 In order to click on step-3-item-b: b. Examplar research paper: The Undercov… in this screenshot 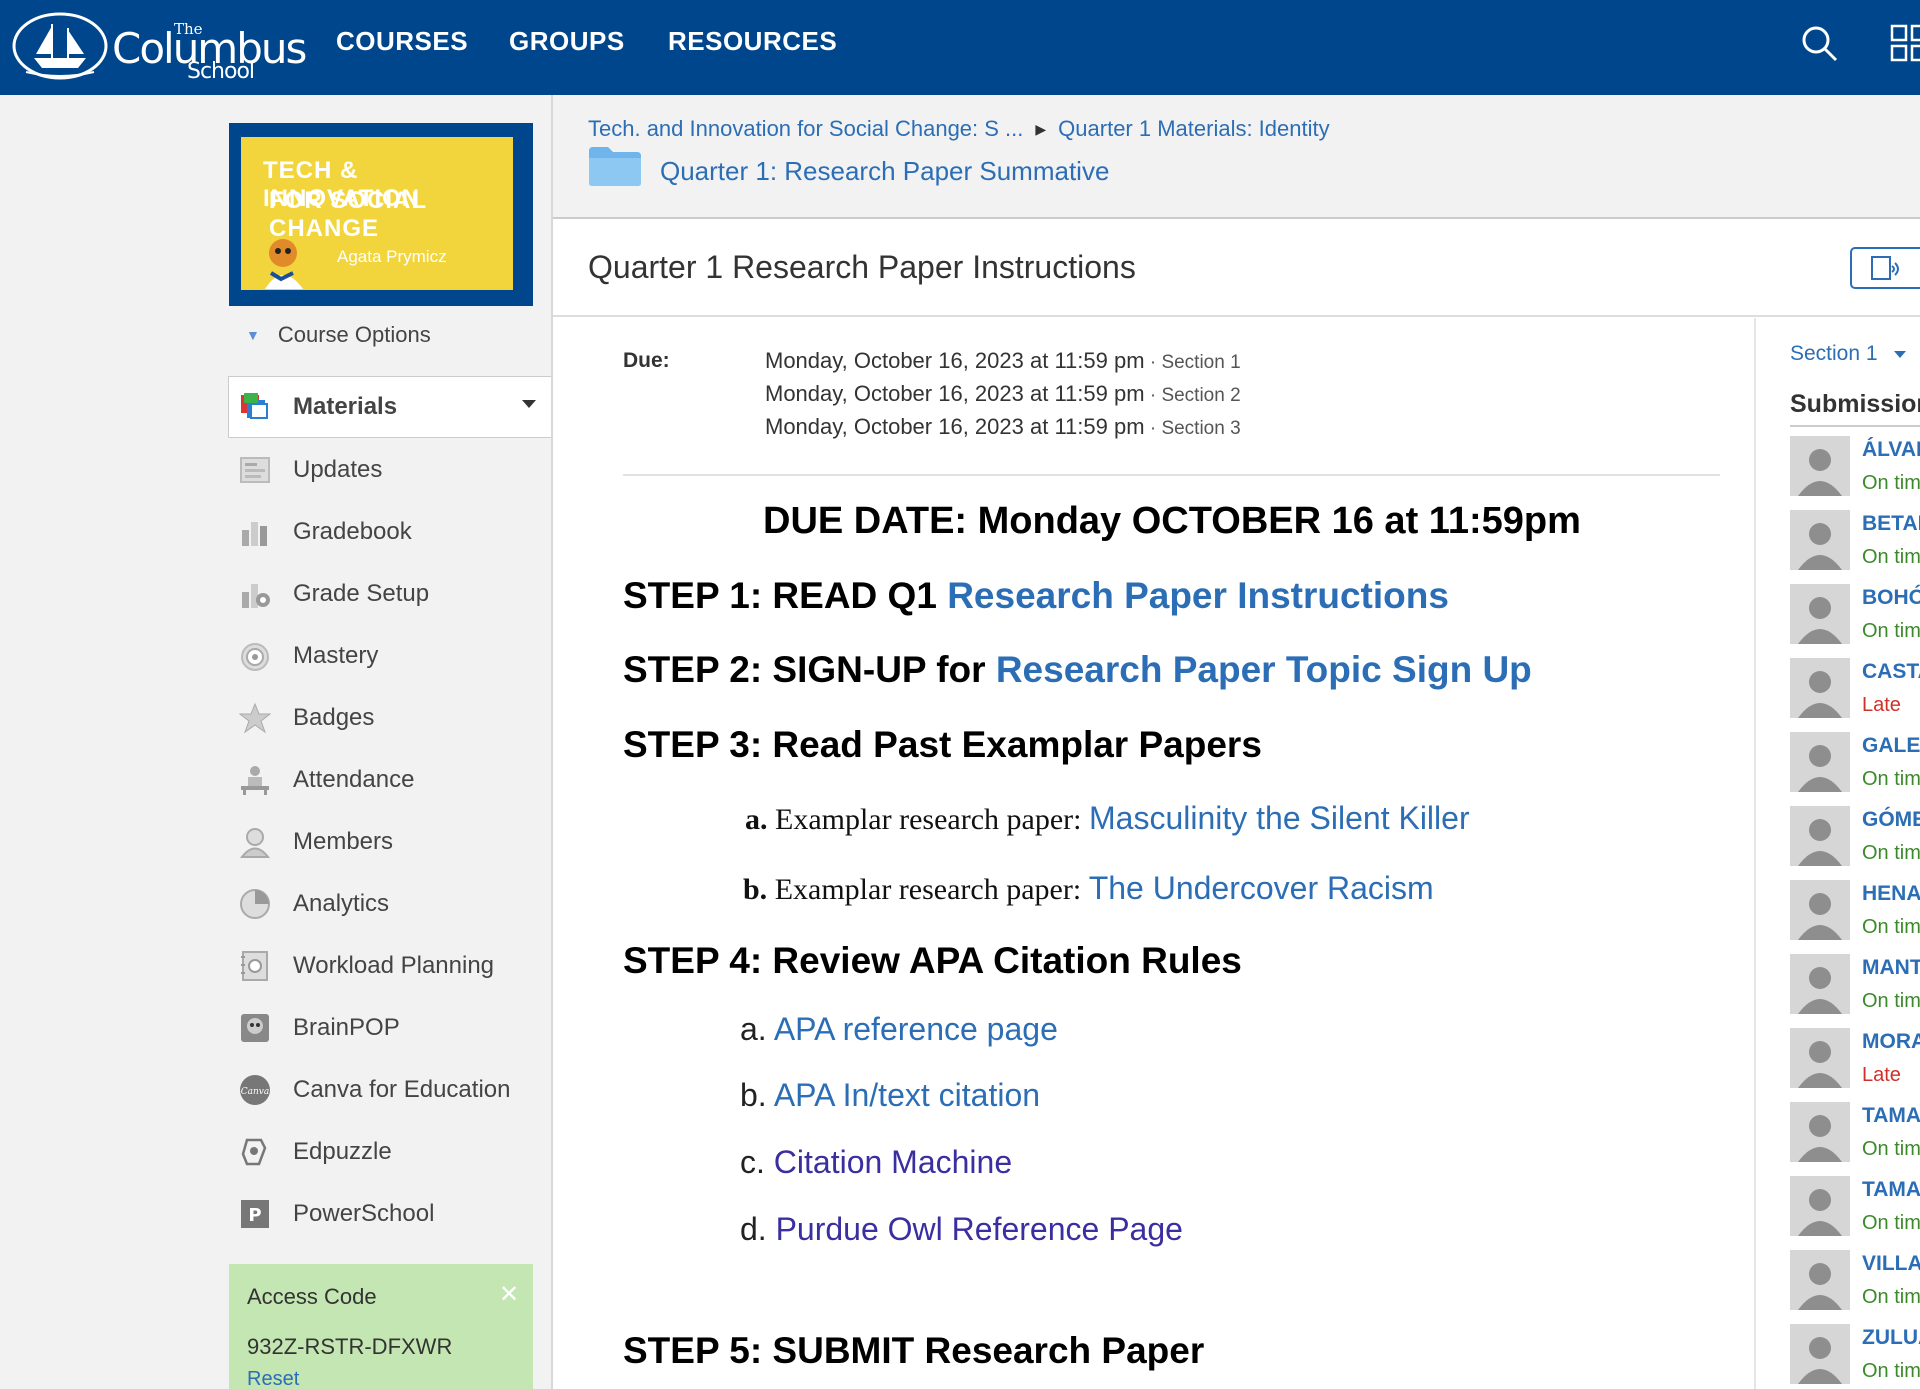, I will do `click(1088, 888)`.